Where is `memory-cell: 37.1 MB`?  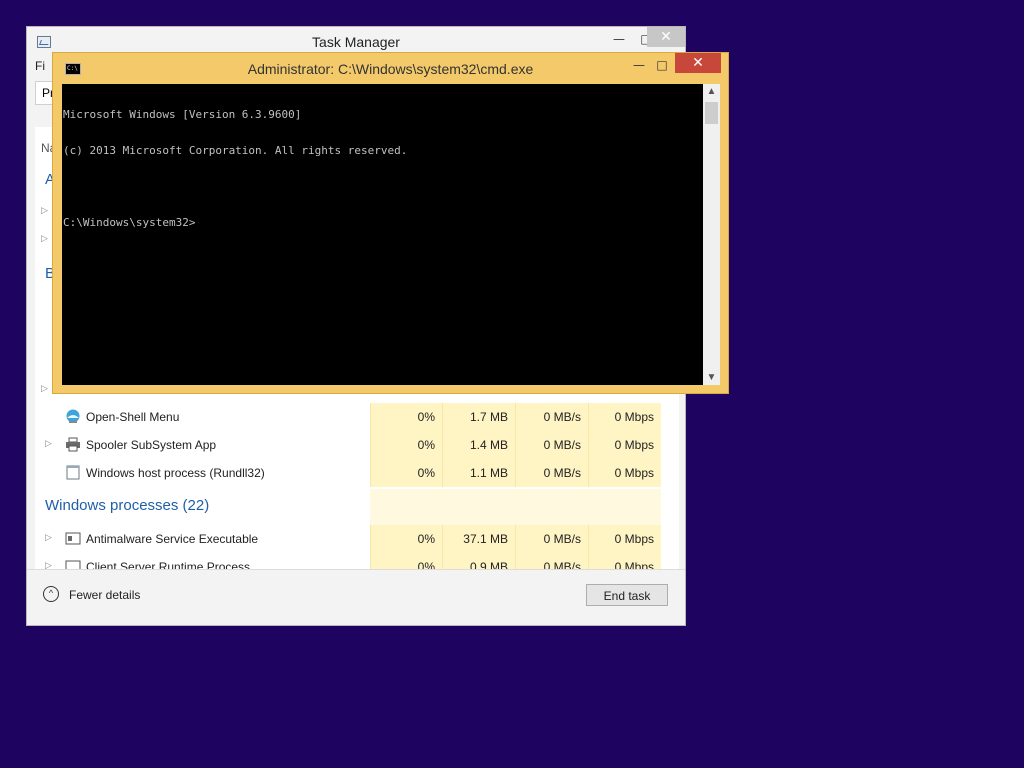 memory-cell: 37.1 MB is located at coordinates (478, 539).